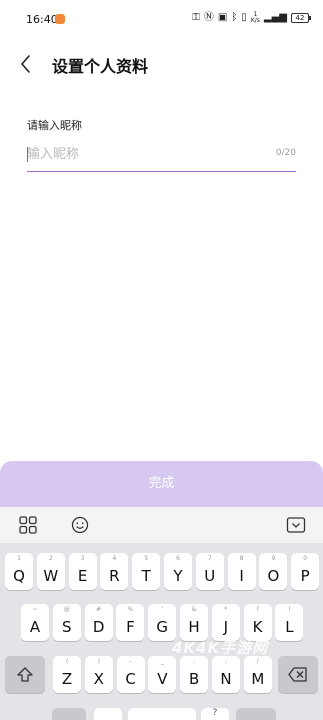 The image size is (323, 720). I want to click on key-label: I, so click(241, 576).